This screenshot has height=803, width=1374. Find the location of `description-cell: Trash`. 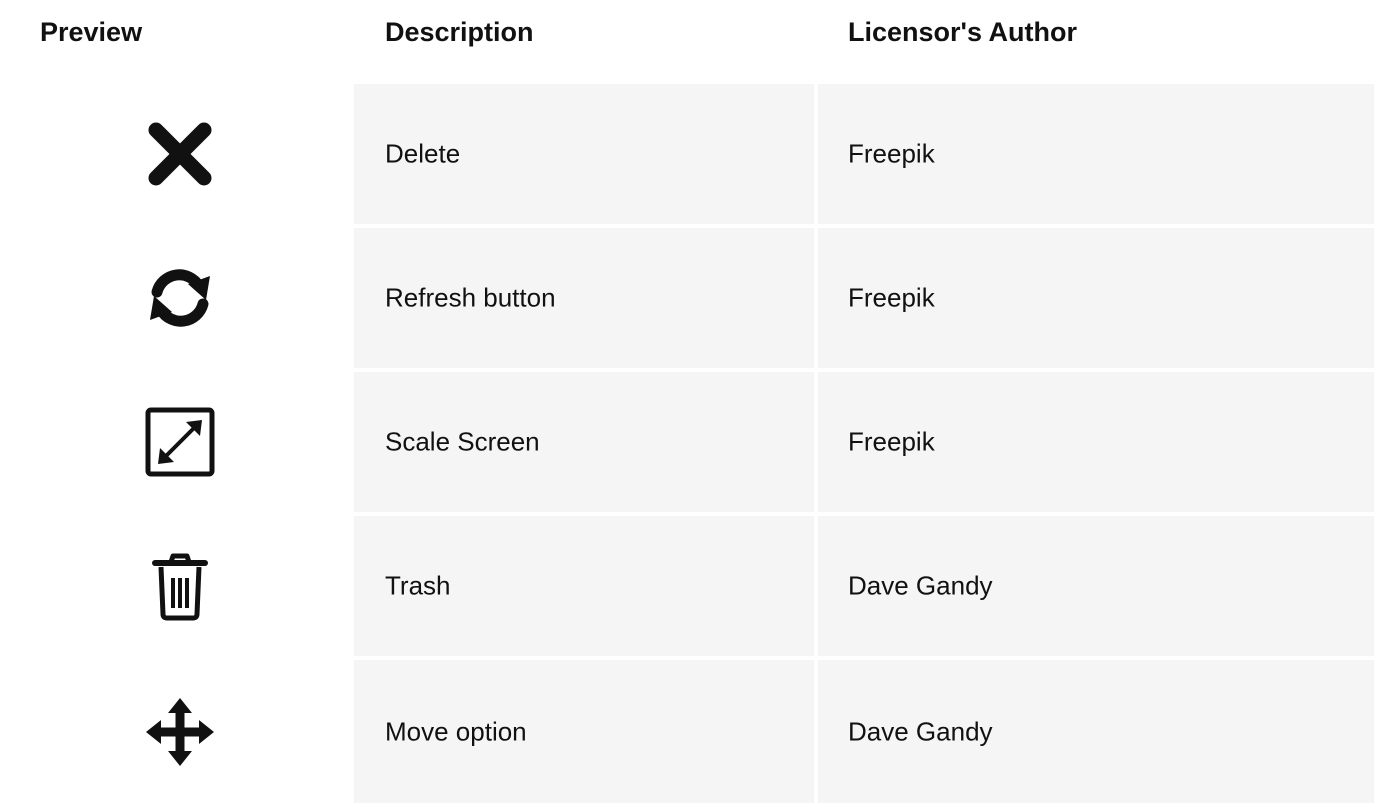

description-cell: Trash is located at coordinates (584, 586).